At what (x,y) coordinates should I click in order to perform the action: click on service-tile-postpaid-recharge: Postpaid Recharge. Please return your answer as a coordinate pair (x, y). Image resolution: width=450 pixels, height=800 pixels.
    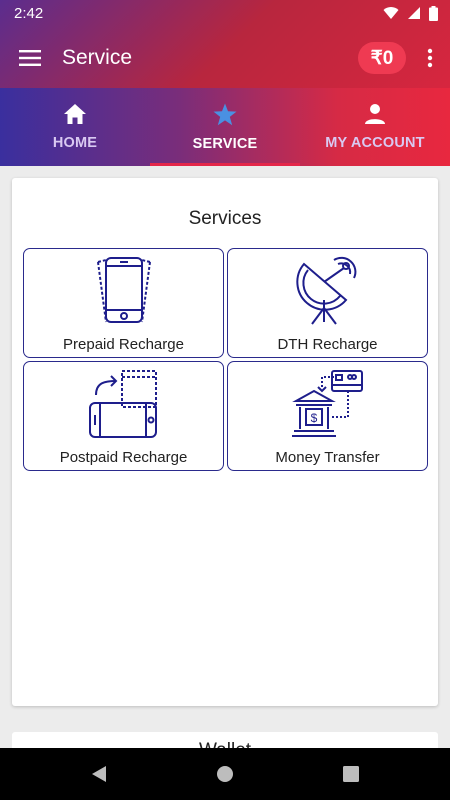
    Looking at the image, I should click on (123, 416).